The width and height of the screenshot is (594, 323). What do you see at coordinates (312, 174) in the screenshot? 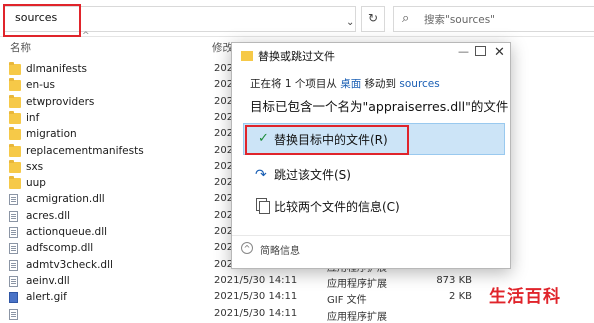
I see `skip-file-option: 跳过该文件(S)` at bounding box center [312, 174].